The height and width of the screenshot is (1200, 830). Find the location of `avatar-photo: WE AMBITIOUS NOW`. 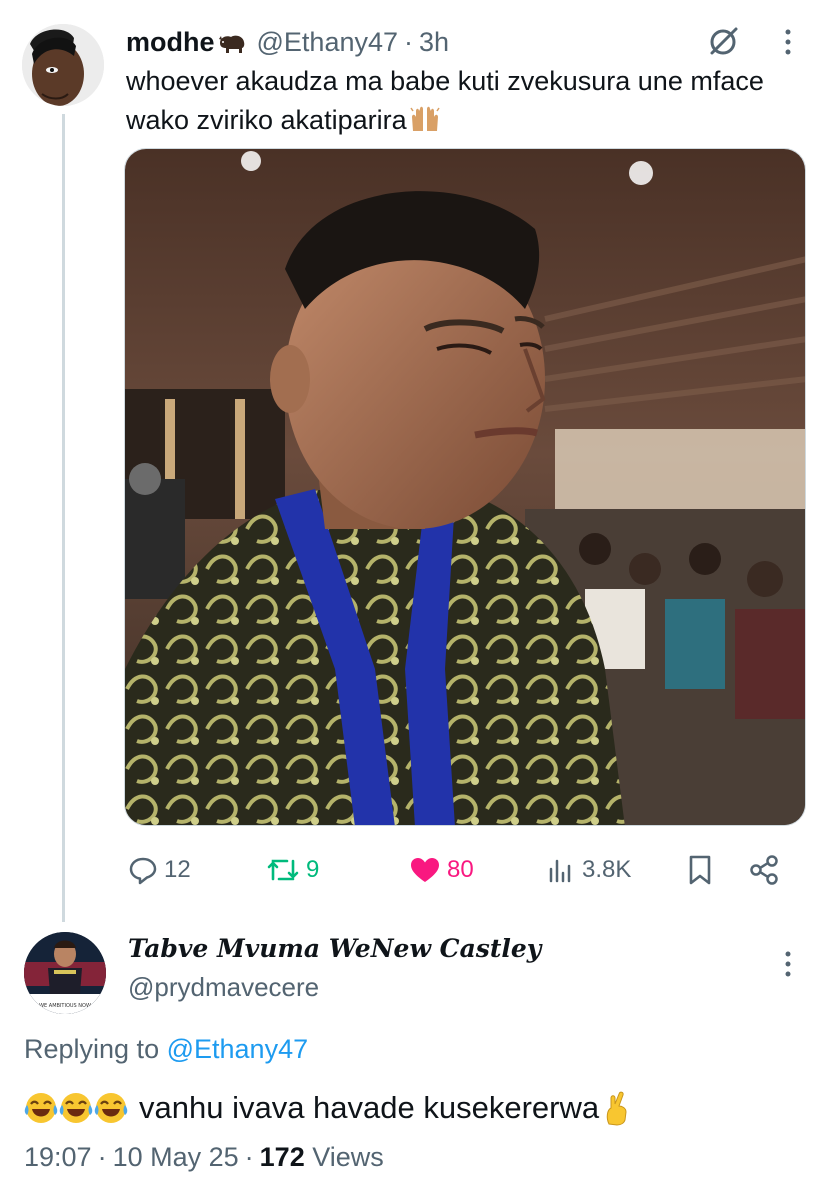

avatar-photo: WE AMBITIOUS NOW is located at coordinates (65, 973).